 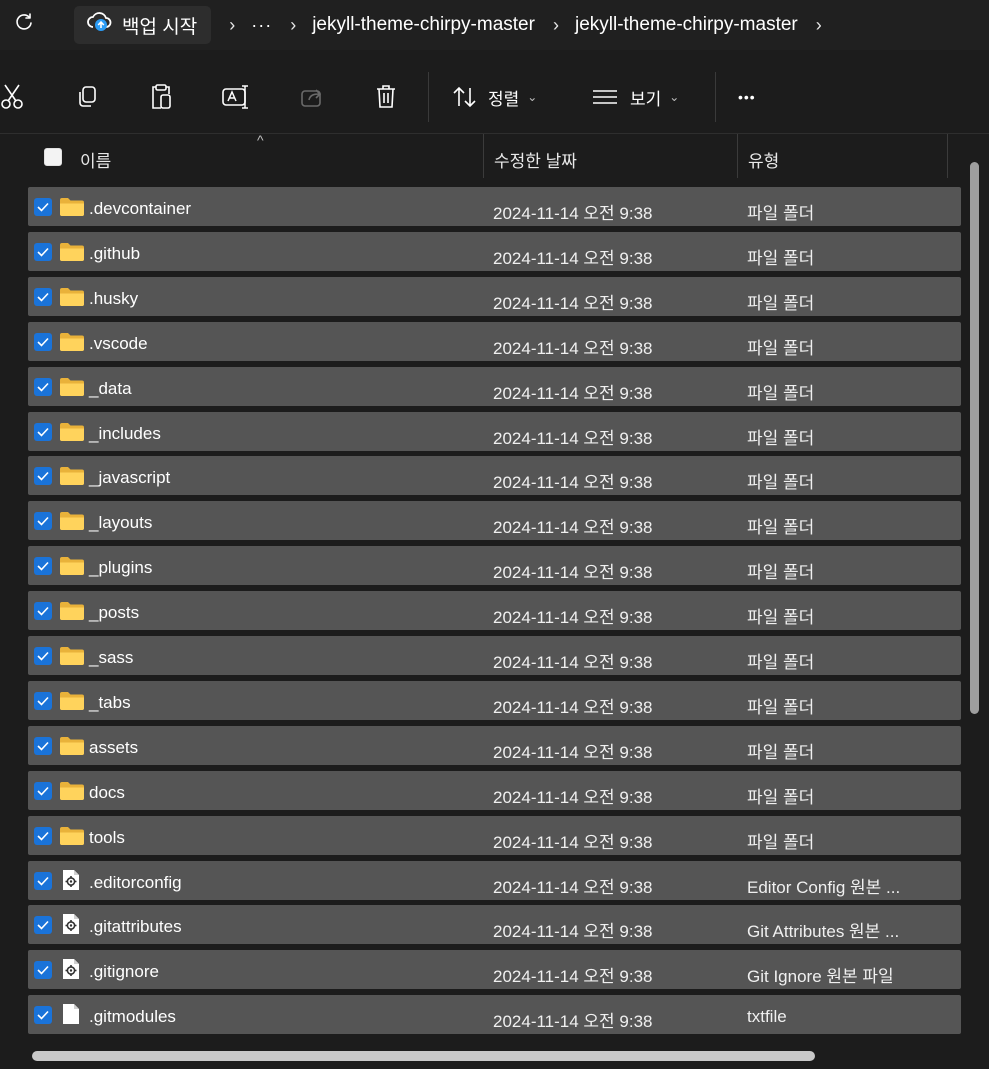 I want to click on file-row: _data 2024-11-14 오전 9:38 파일 폴더, so click(x=494, y=386).